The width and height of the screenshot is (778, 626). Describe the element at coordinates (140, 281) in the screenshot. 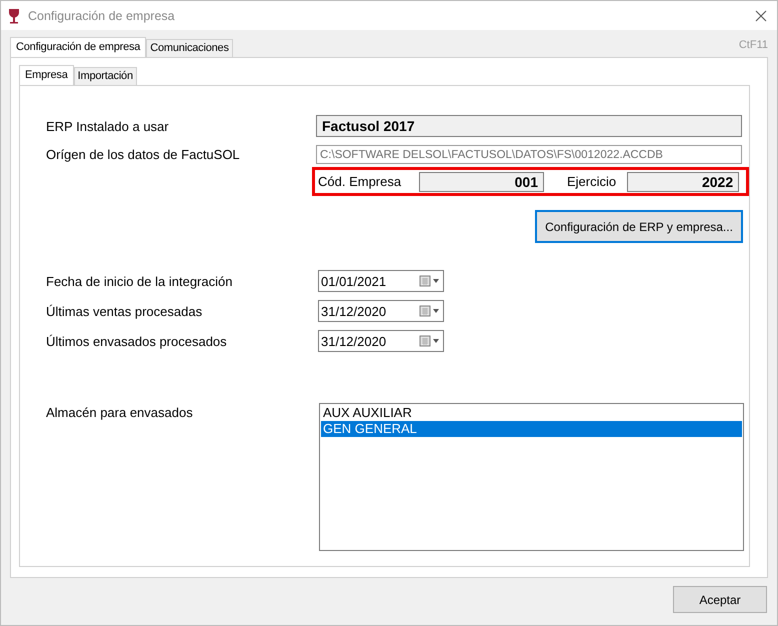

I see `field-label: Fecha de inicio de la integración` at that location.